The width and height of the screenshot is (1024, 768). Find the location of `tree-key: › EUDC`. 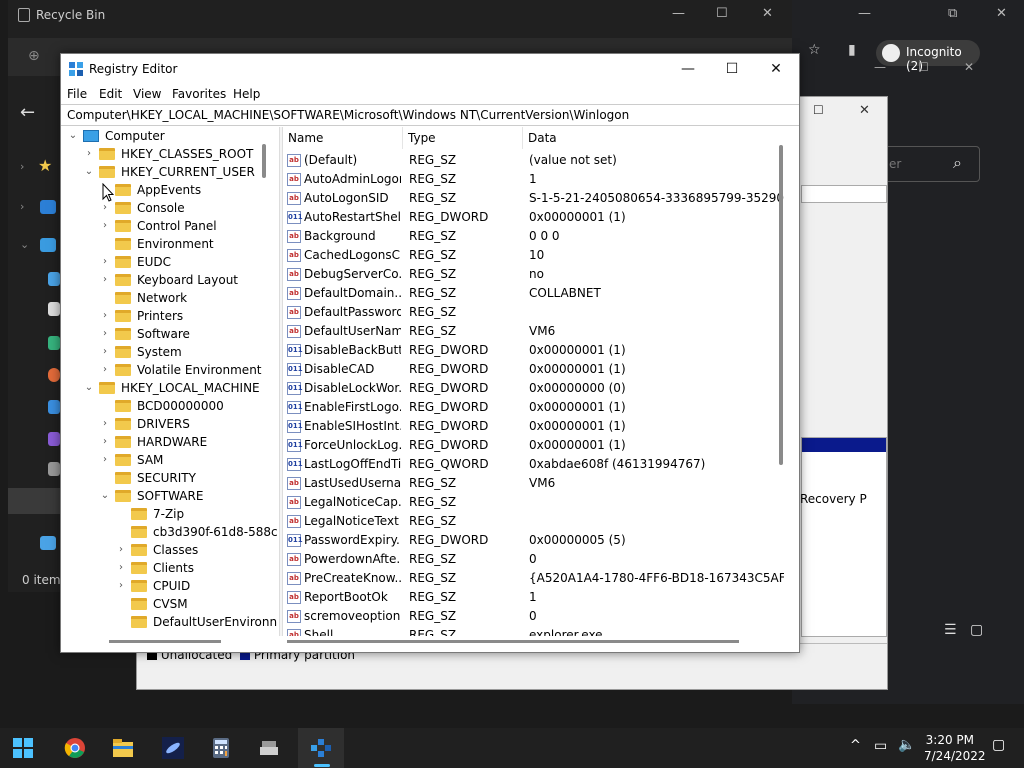

tree-key: › EUDC is located at coordinates (137, 262).